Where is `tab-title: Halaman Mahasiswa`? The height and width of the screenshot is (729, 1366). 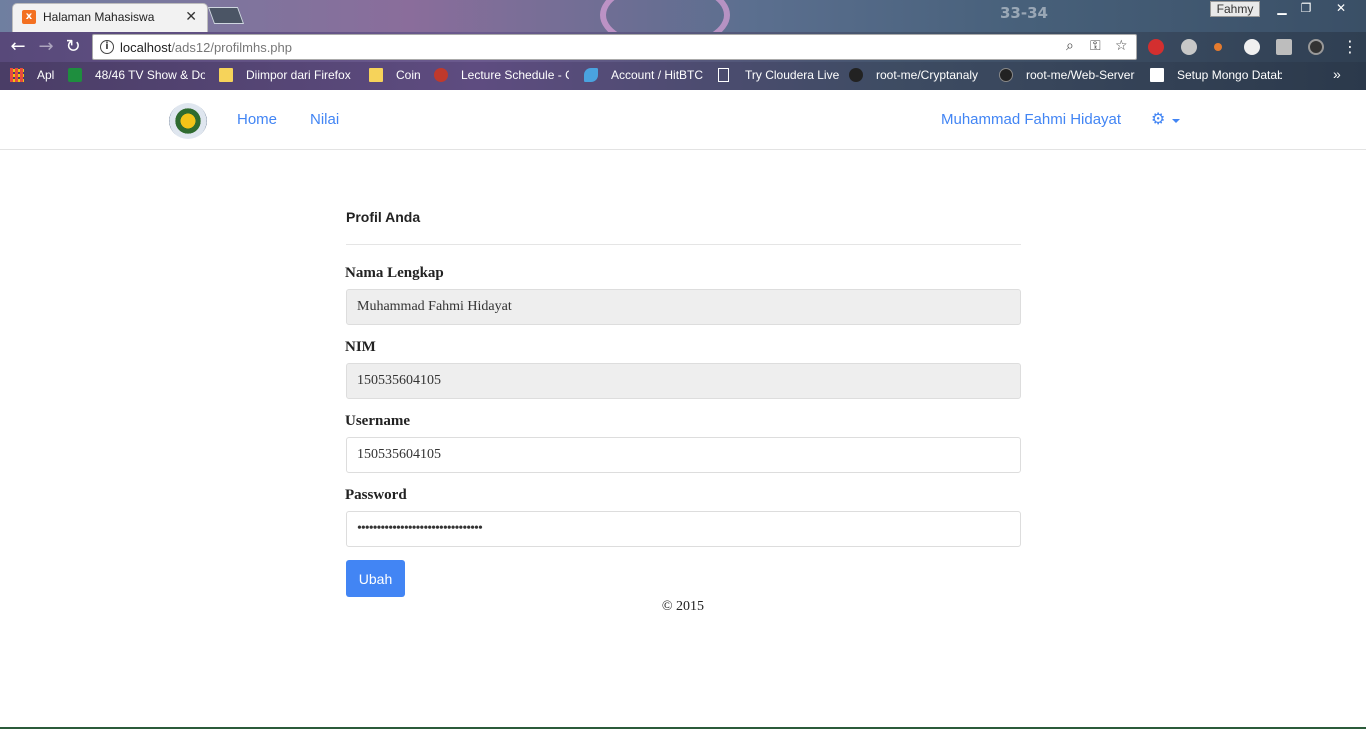 tab-title: Halaman Mahasiswa is located at coordinates (99, 17).